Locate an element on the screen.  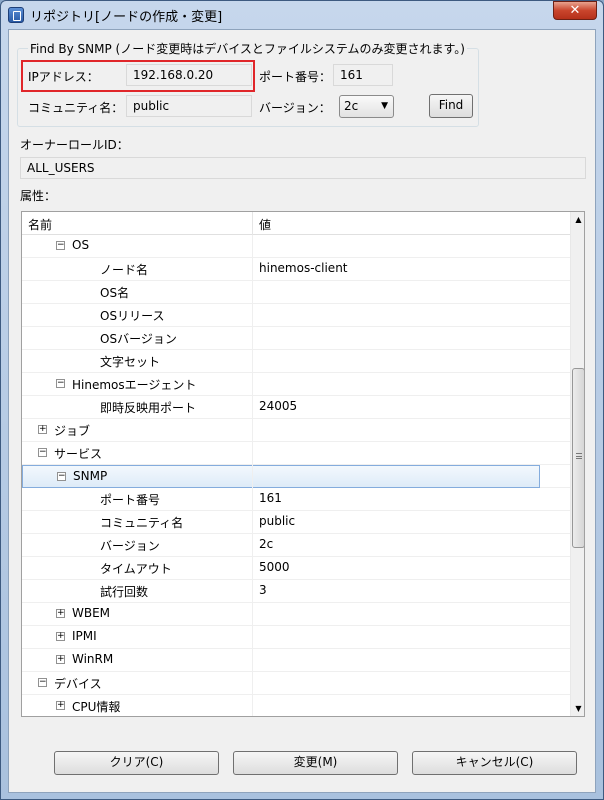
table-row: コミュニティ名 public is located at coordinates (296, 522).